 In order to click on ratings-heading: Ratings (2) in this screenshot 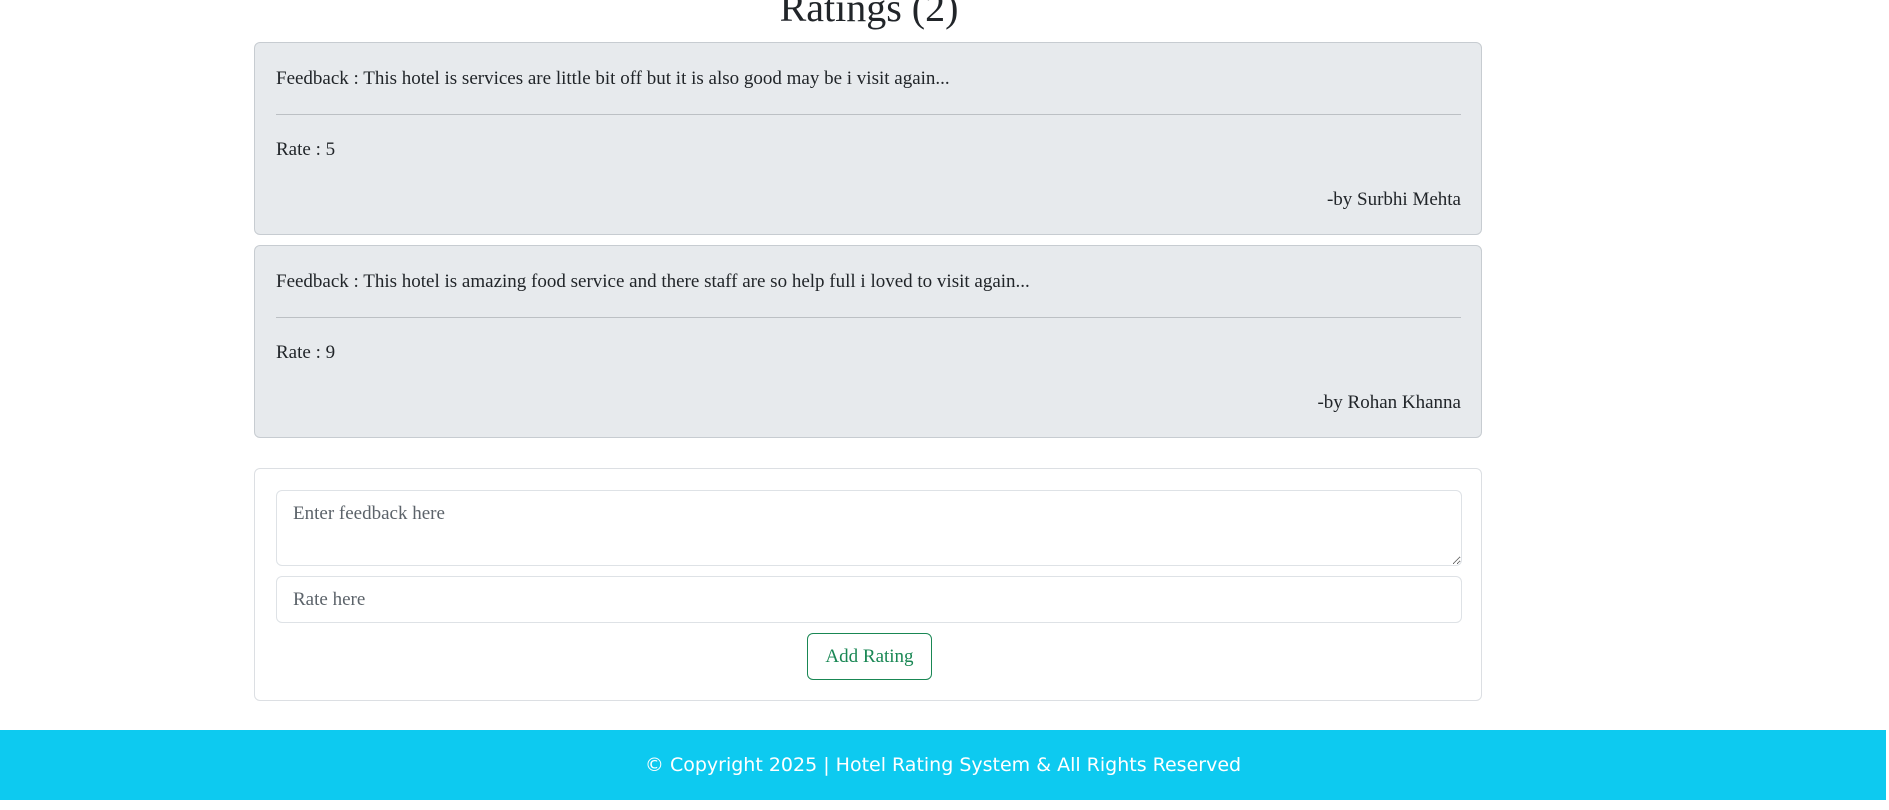, I will do `click(869, 15)`.